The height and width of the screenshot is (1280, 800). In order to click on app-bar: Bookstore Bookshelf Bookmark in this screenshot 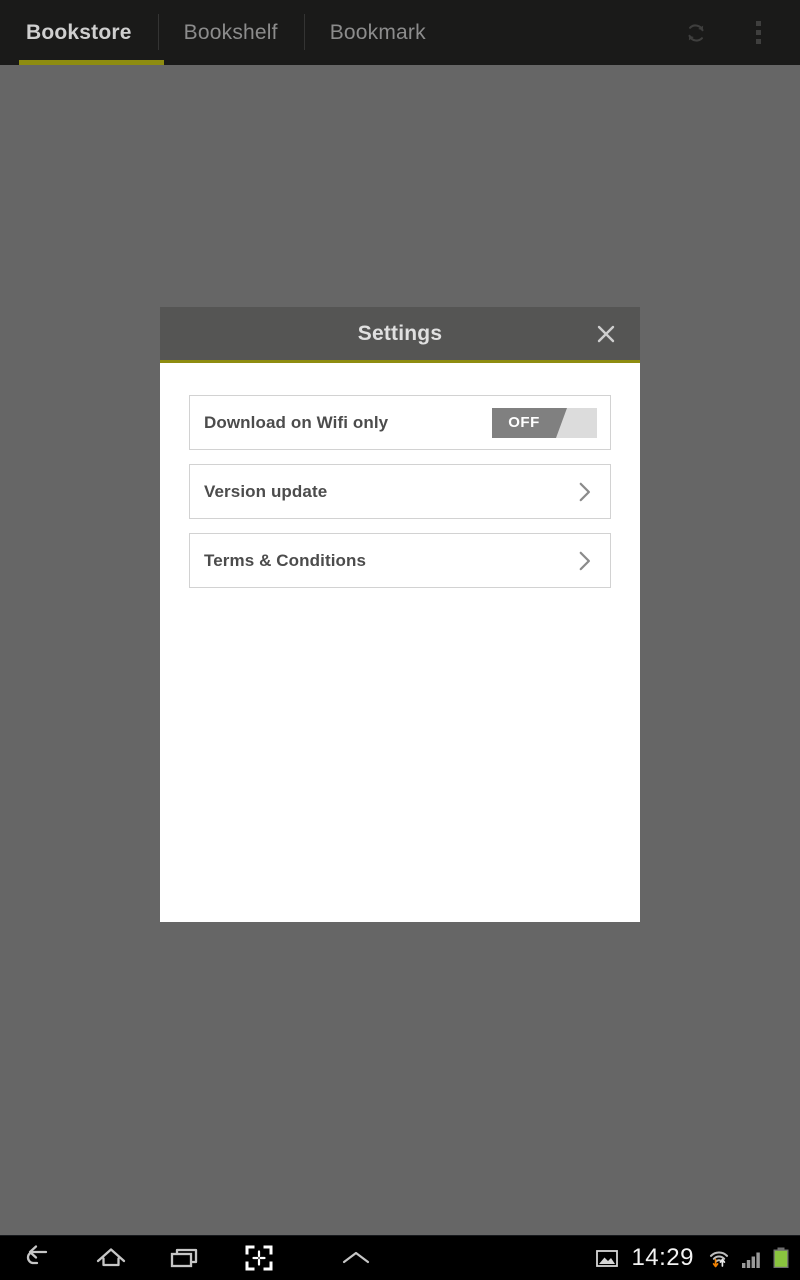, I will do `click(400, 32)`.